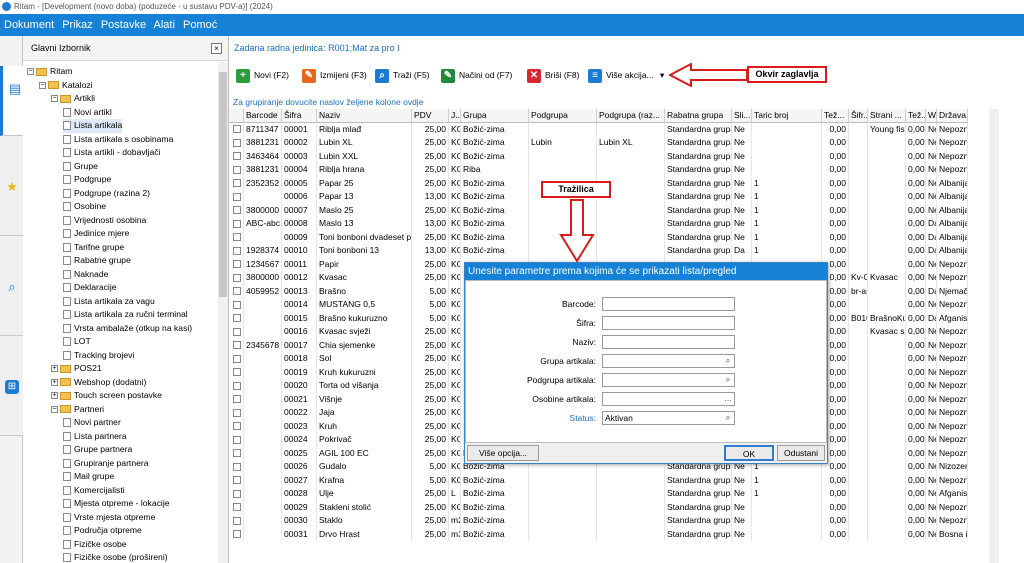  Describe the element at coordinates (749, 453) in the screenshot. I see `ok-button: OK` at that location.